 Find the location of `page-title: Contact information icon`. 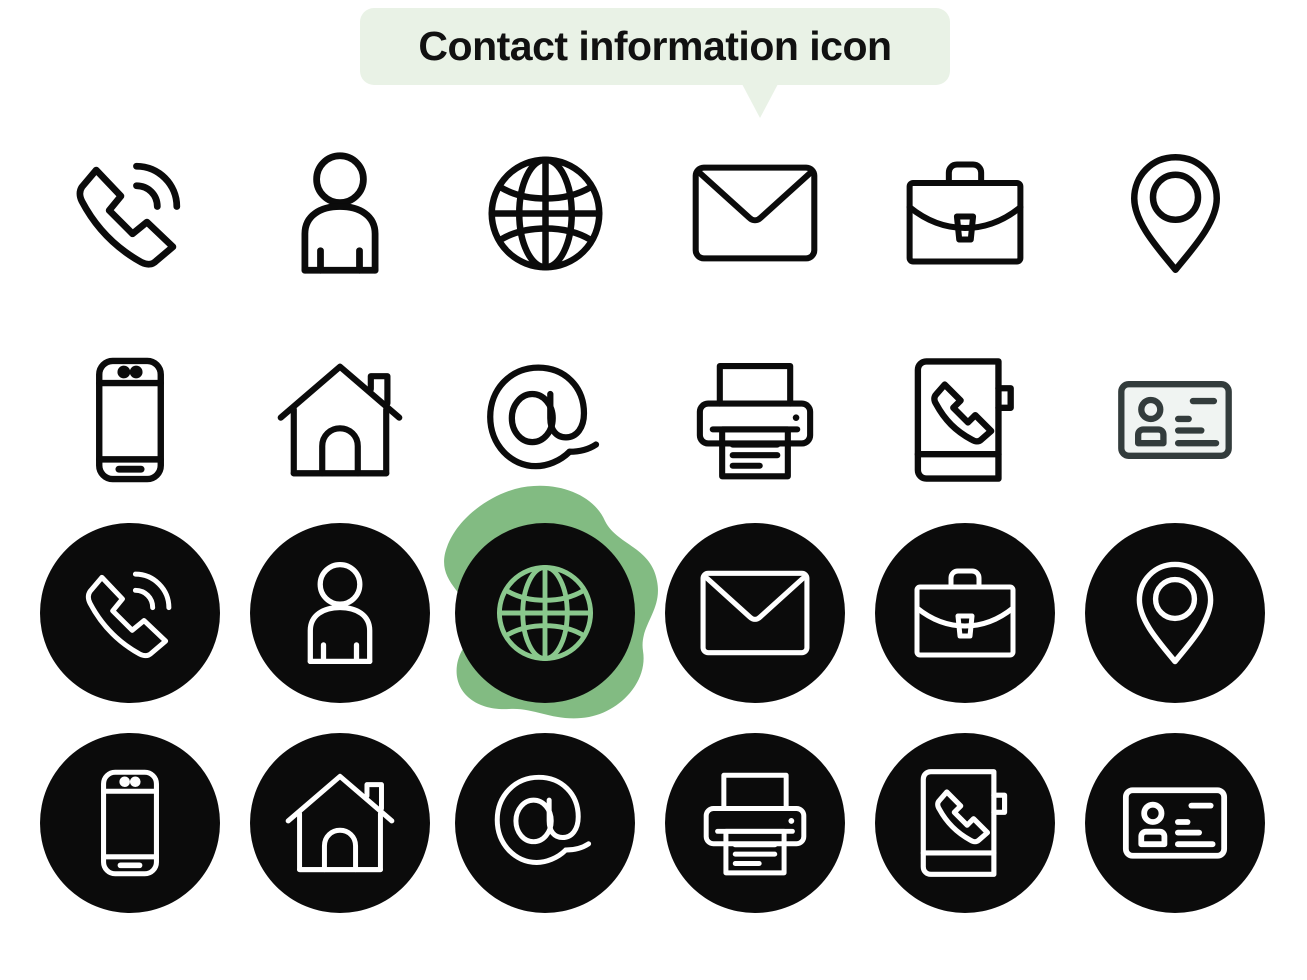

page-title: Contact information icon is located at coordinates (655, 46).